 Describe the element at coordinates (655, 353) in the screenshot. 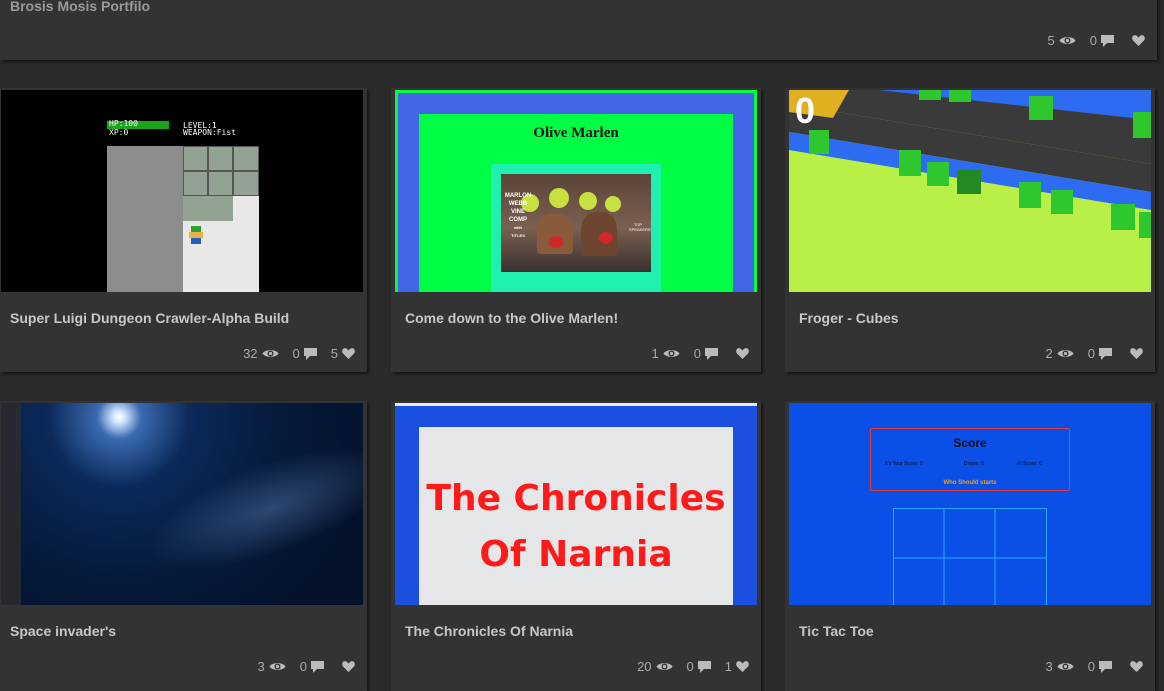

I see `views-count: 1` at that location.